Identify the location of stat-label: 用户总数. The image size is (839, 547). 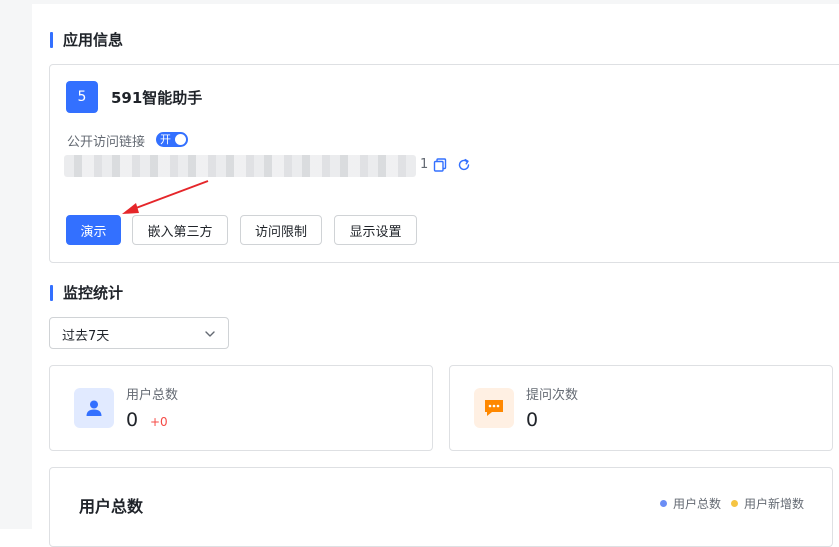
(152, 395).